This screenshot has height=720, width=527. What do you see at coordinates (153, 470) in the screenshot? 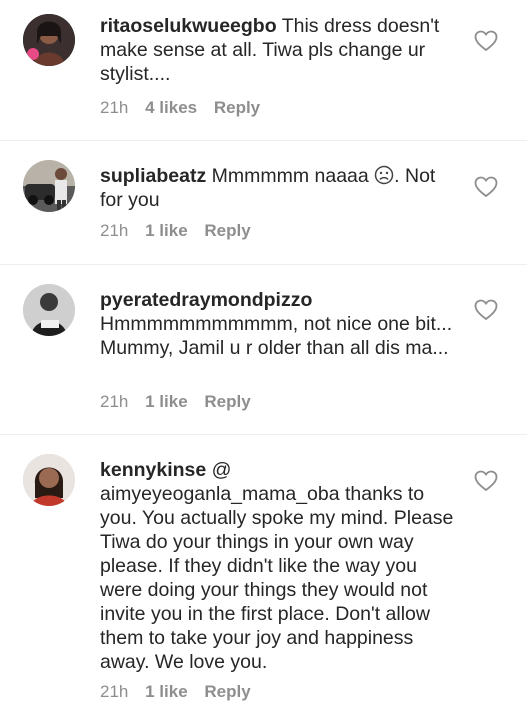
I see `comment-username: kennykinse` at bounding box center [153, 470].